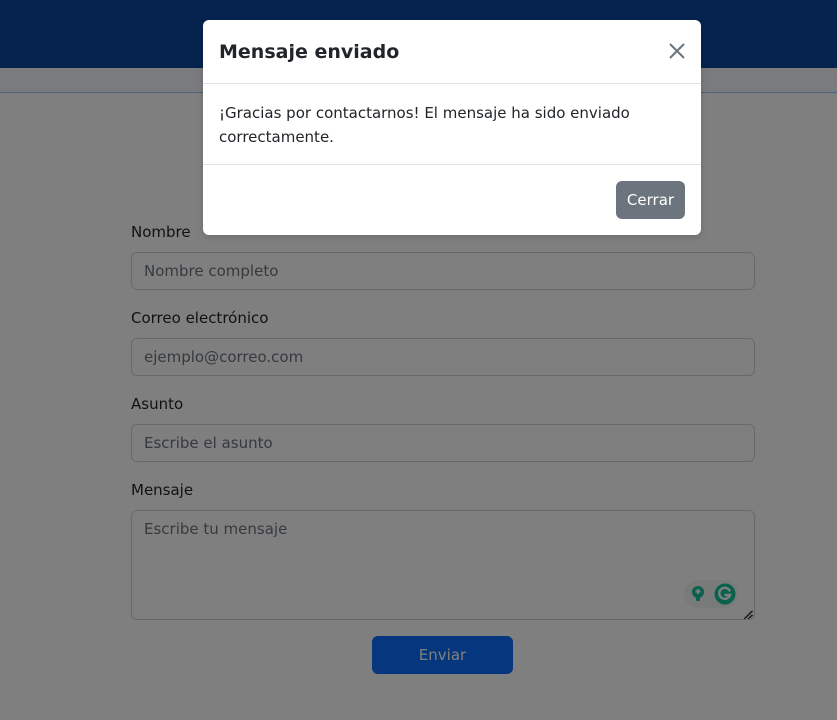 This screenshot has height=720, width=837. Describe the element at coordinates (452, 52) in the screenshot. I see `modal-header: Mensaje enviado` at that location.